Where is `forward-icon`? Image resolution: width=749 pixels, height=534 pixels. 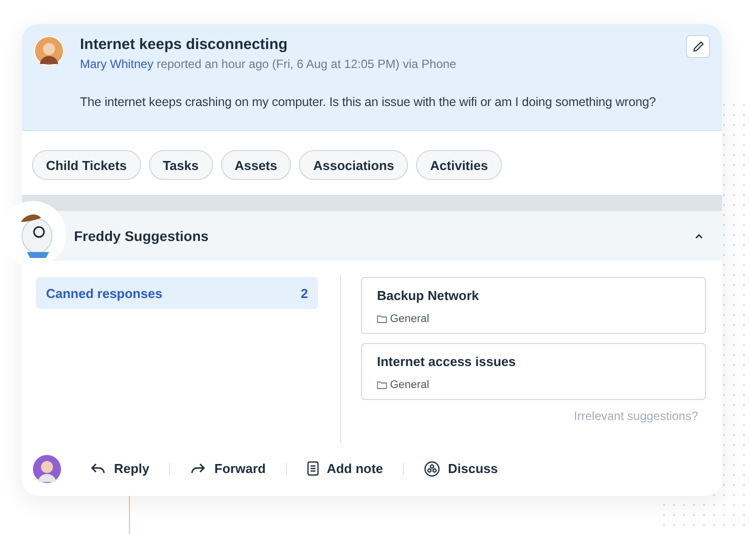
forward-icon is located at coordinates (198, 469).